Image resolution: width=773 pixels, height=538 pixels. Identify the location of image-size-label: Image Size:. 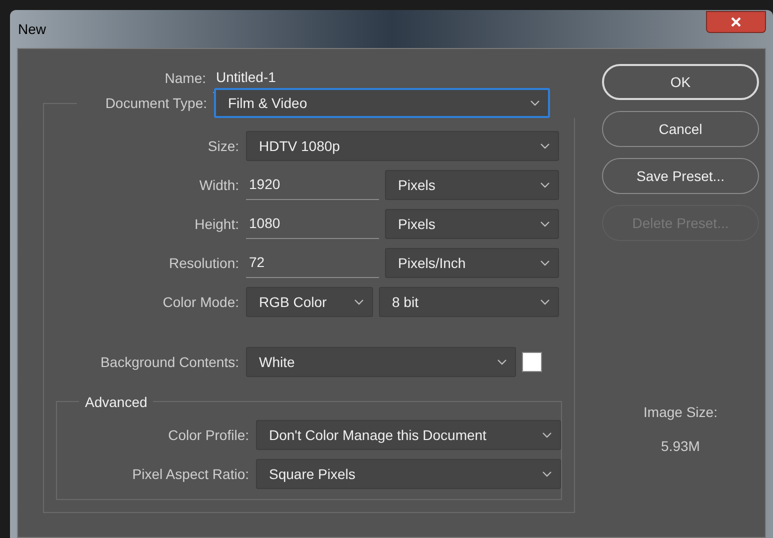
(681, 412).